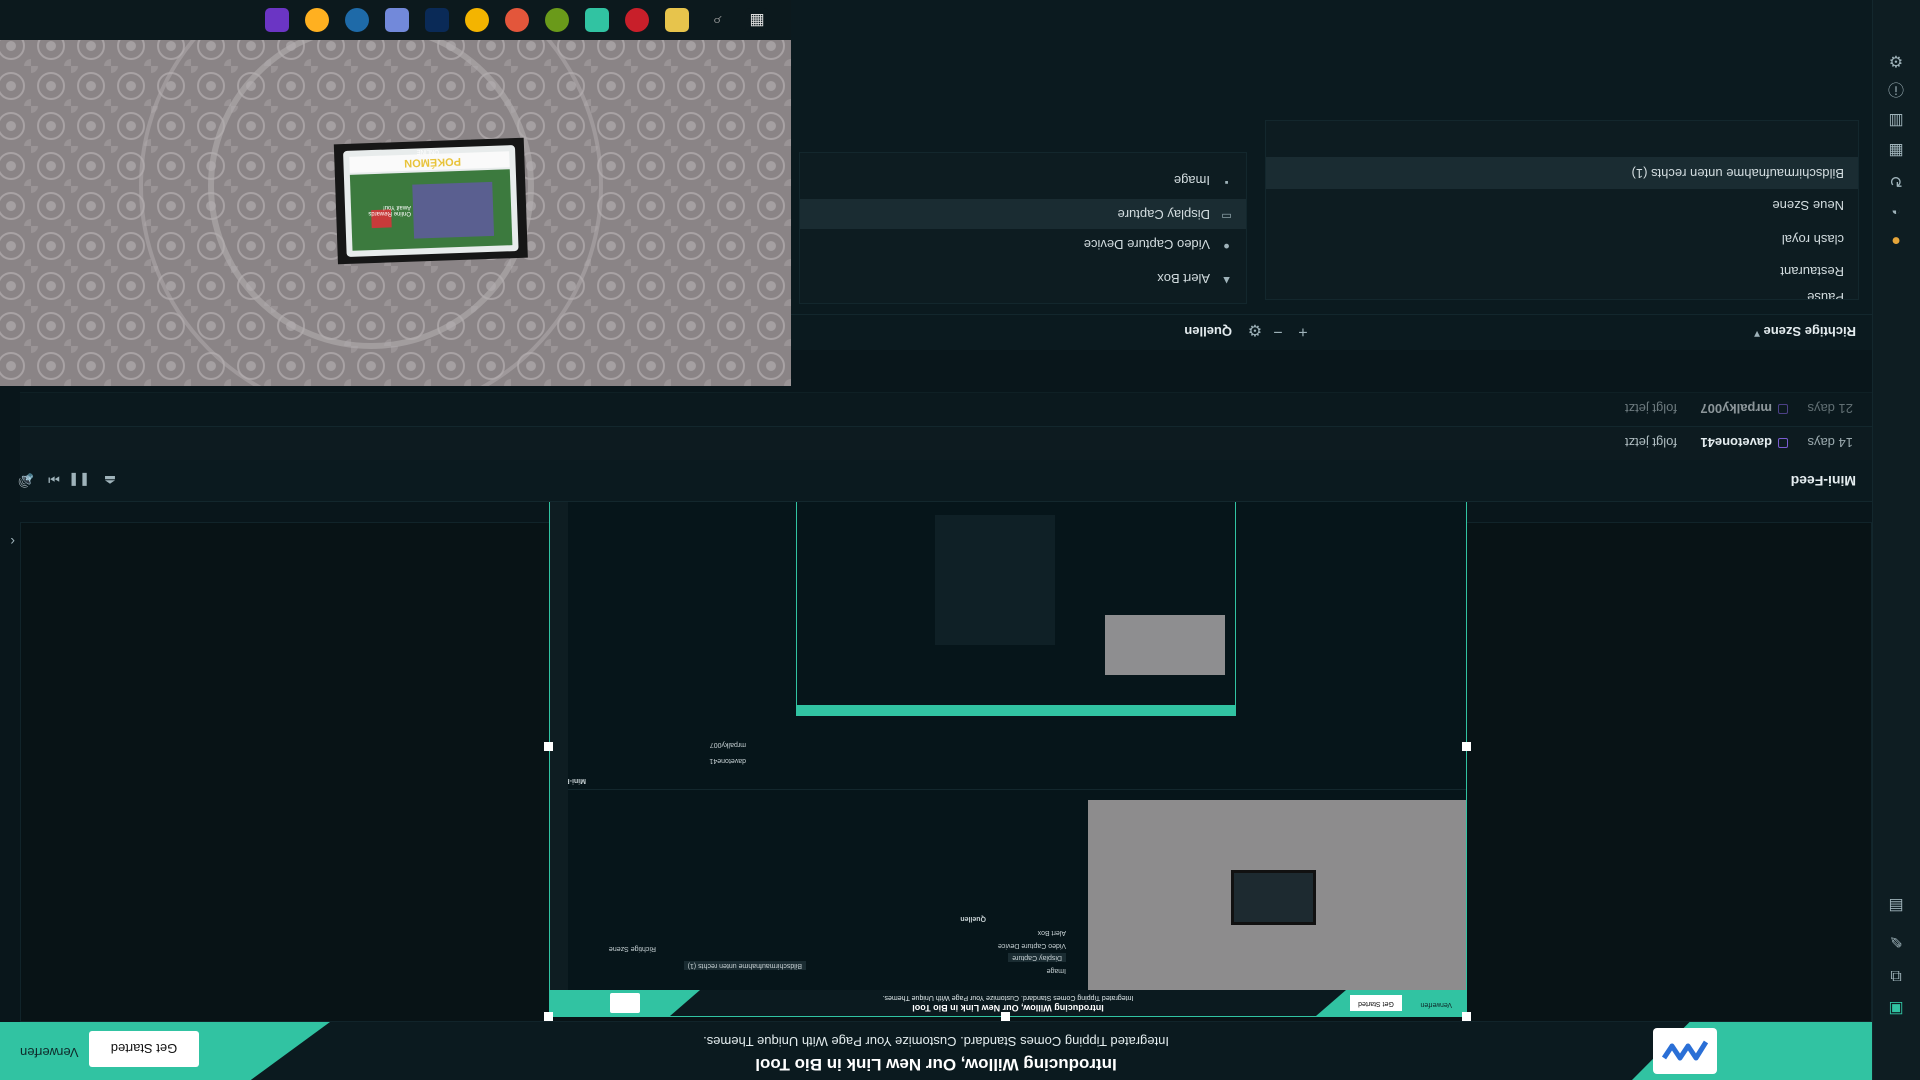 This screenshot has width=1920, height=1080. Describe the element at coordinates (757, 20) in the screenshot. I see `windows-start-icon: ▦` at that location.